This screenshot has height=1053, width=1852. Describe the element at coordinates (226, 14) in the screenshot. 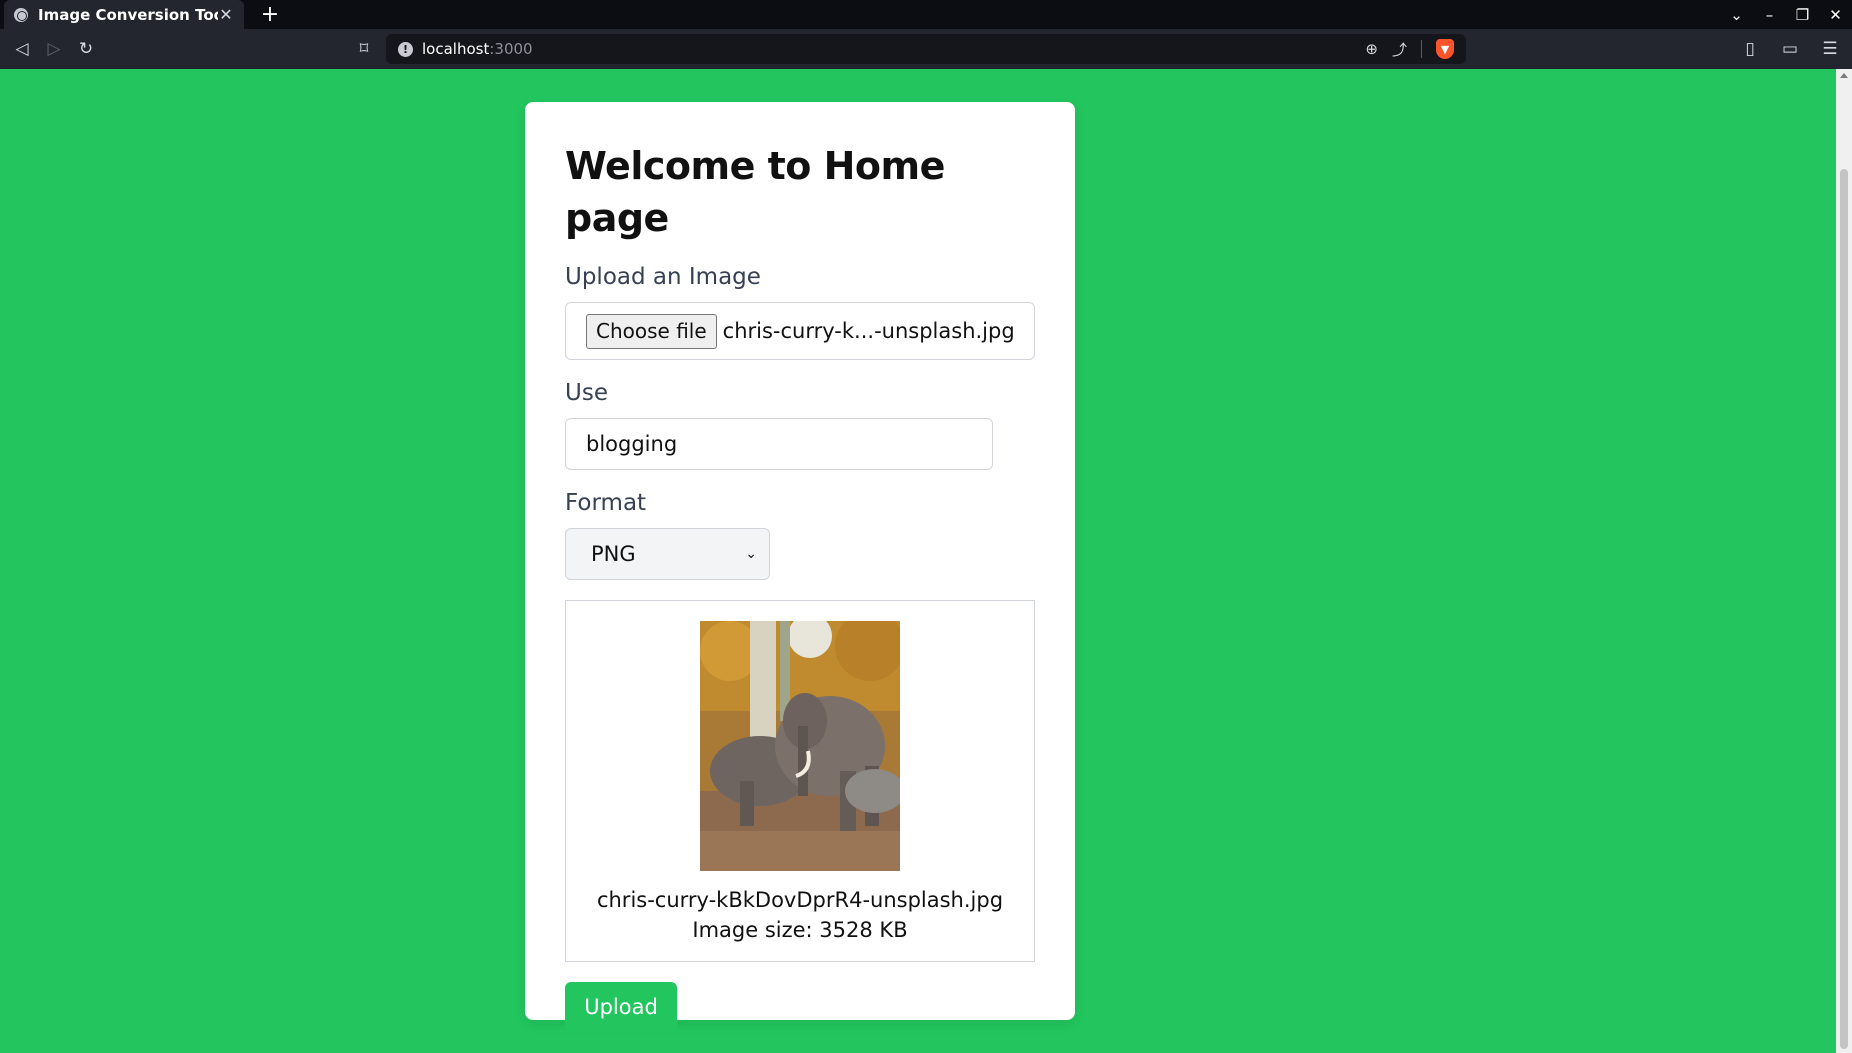

I see `close-tab-icon: ✕` at that location.